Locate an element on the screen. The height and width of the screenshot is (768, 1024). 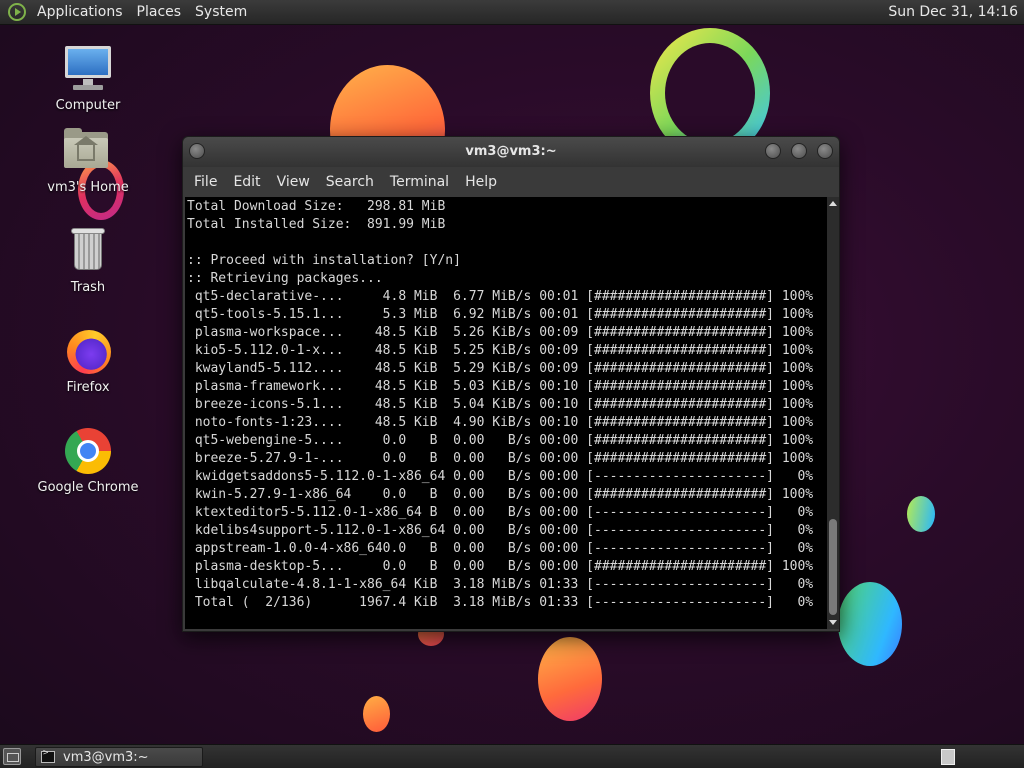
trash-icon is located at coordinates (88, 251).